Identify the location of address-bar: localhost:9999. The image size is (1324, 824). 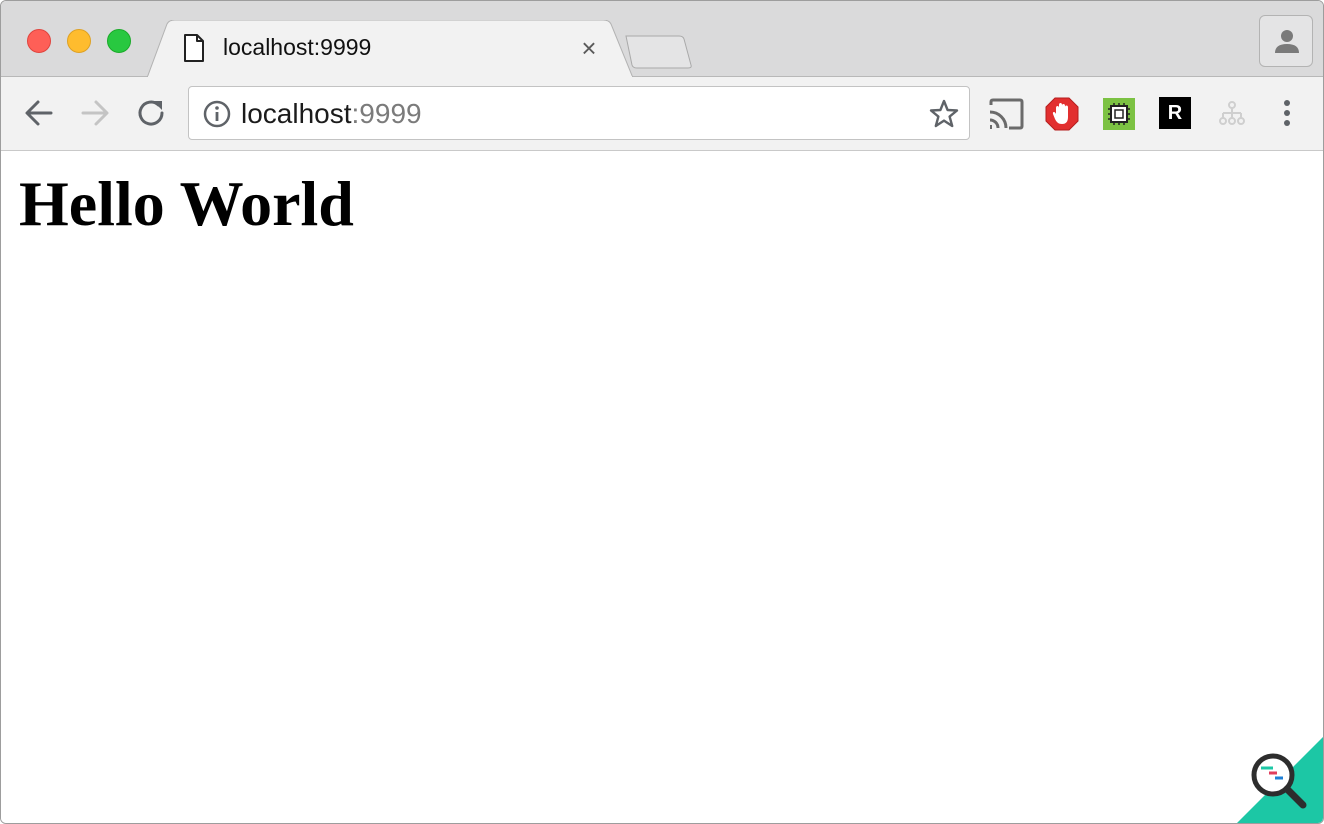
(579, 113).